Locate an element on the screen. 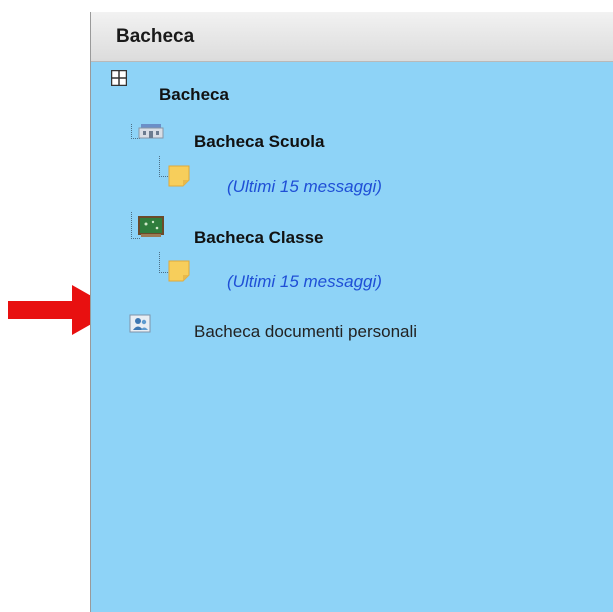 The width and height of the screenshot is (613, 612). class-board-icon is located at coordinates (151, 227).